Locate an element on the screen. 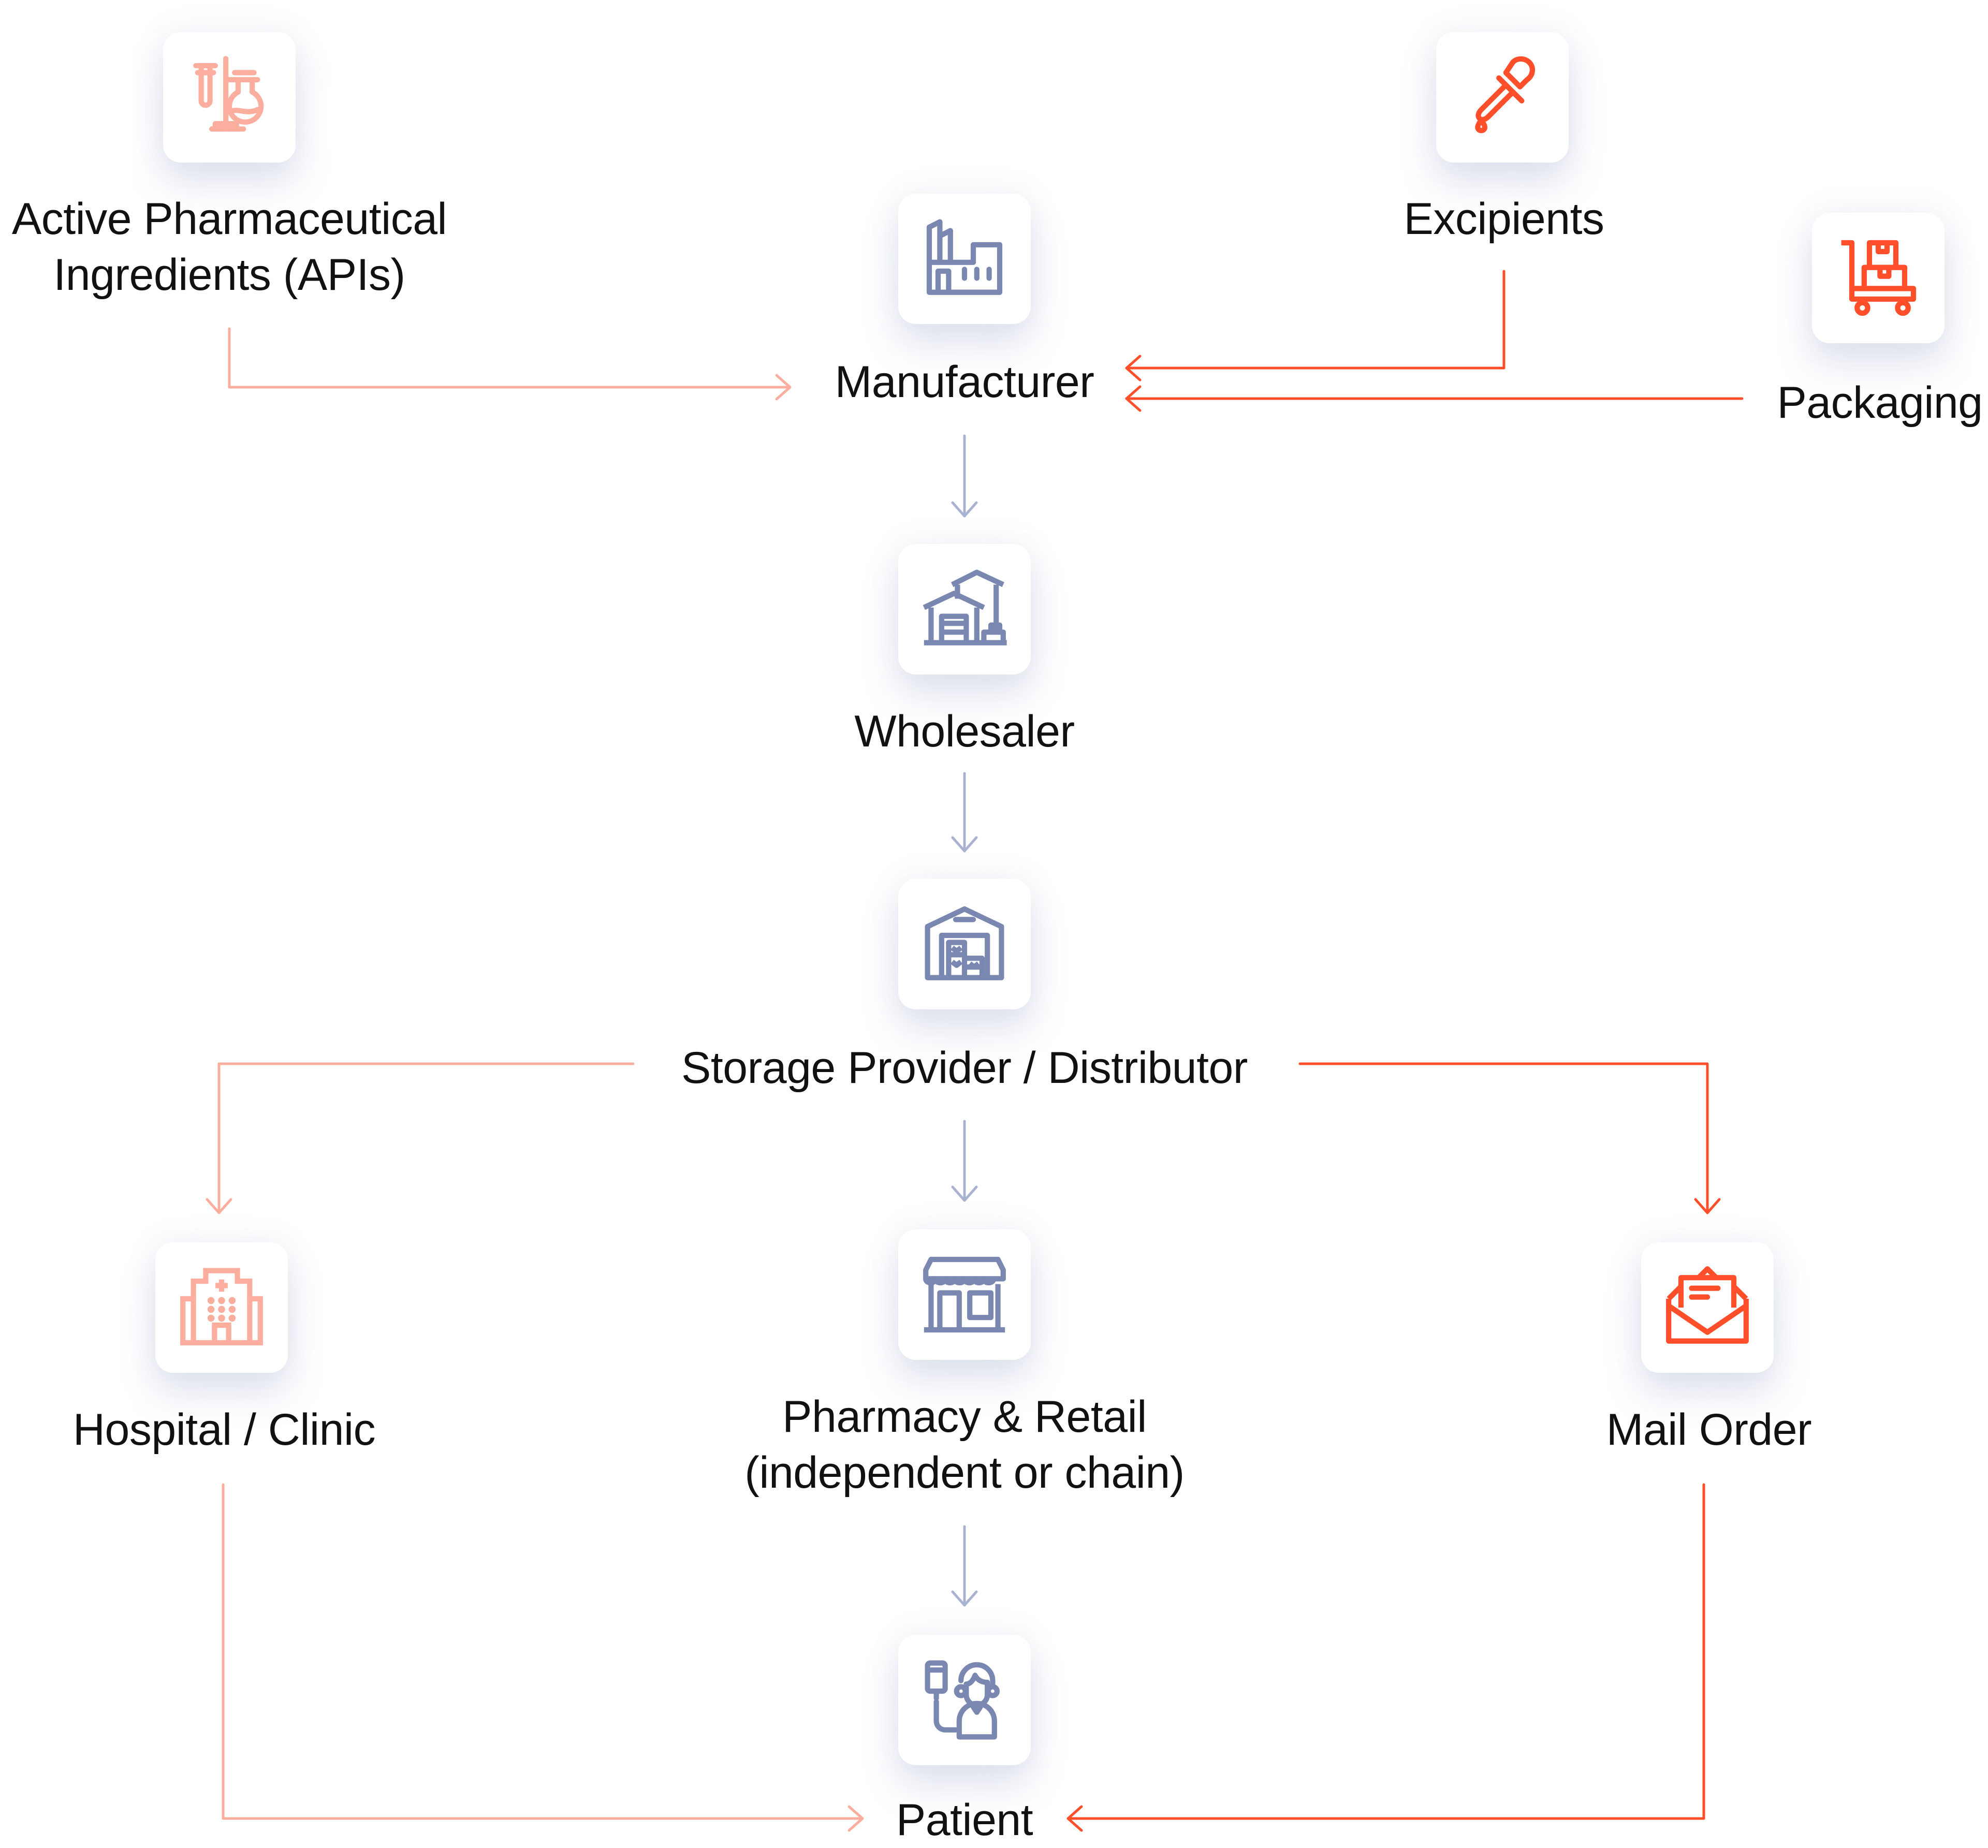  manufacturer-node-card is located at coordinates (964, 259).